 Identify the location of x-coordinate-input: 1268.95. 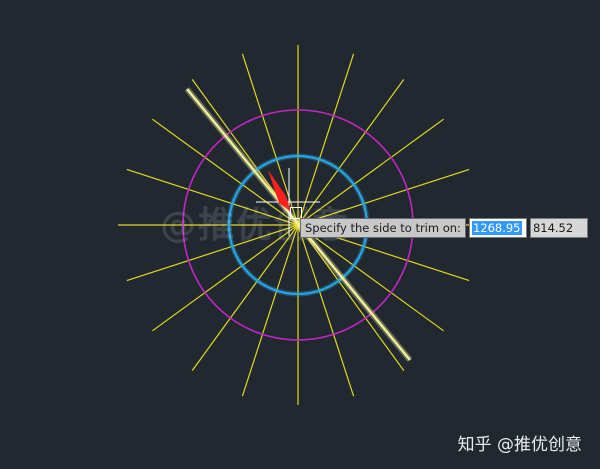
(497, 228).